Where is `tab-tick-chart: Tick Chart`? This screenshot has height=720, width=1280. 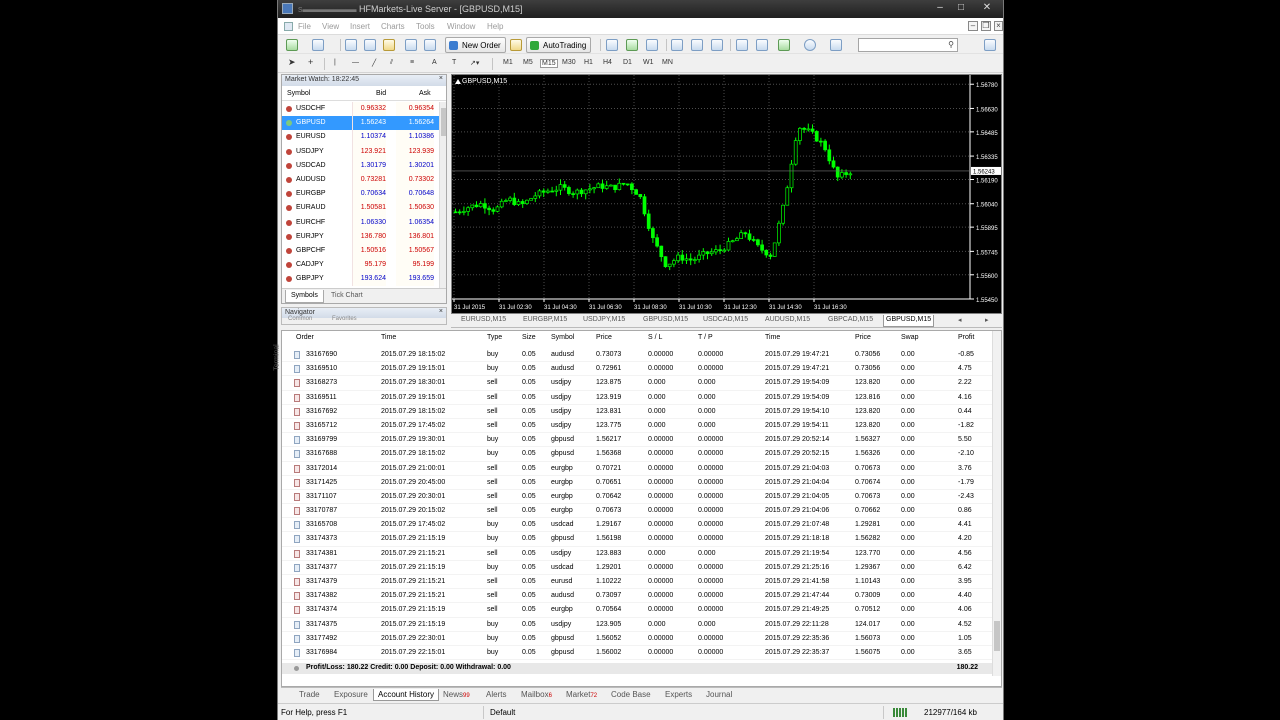
tab-tick-chart: Tick Chart is located at coordinates (347, 296).